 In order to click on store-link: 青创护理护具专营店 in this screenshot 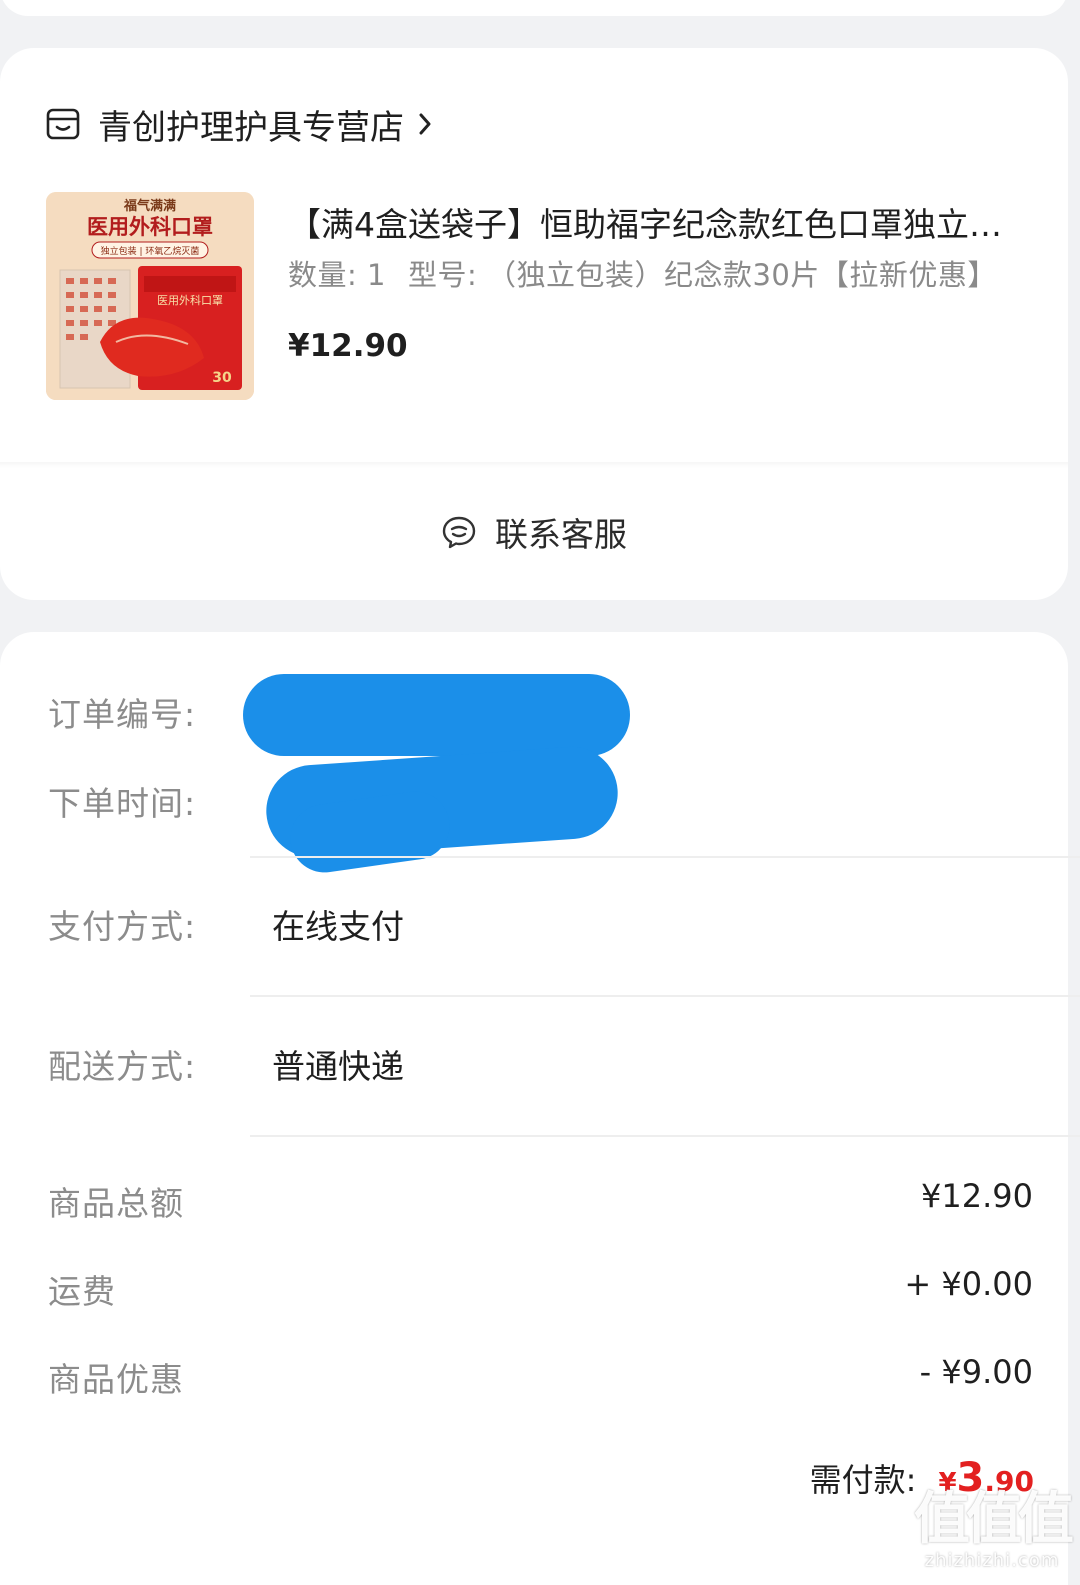, I will do `click(239, 124)`.